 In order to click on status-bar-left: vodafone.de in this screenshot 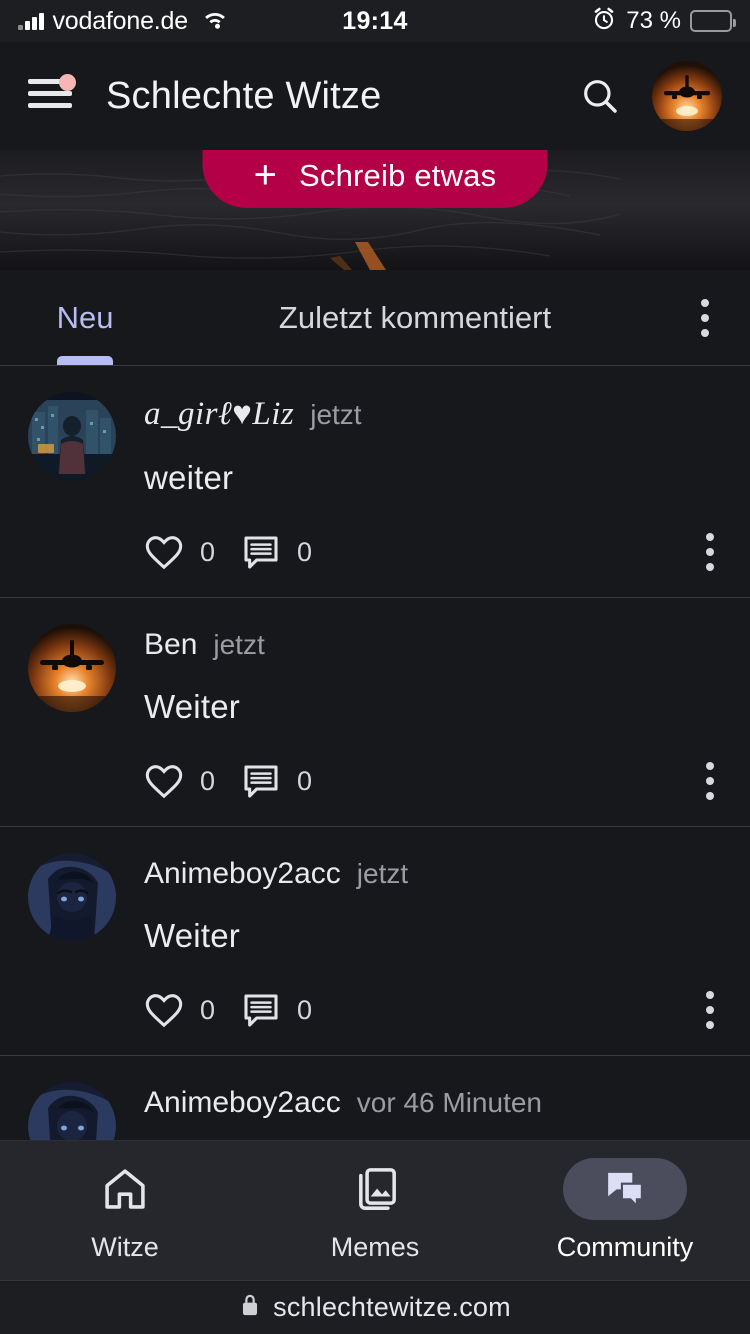, I will do `click(124, 21)`.